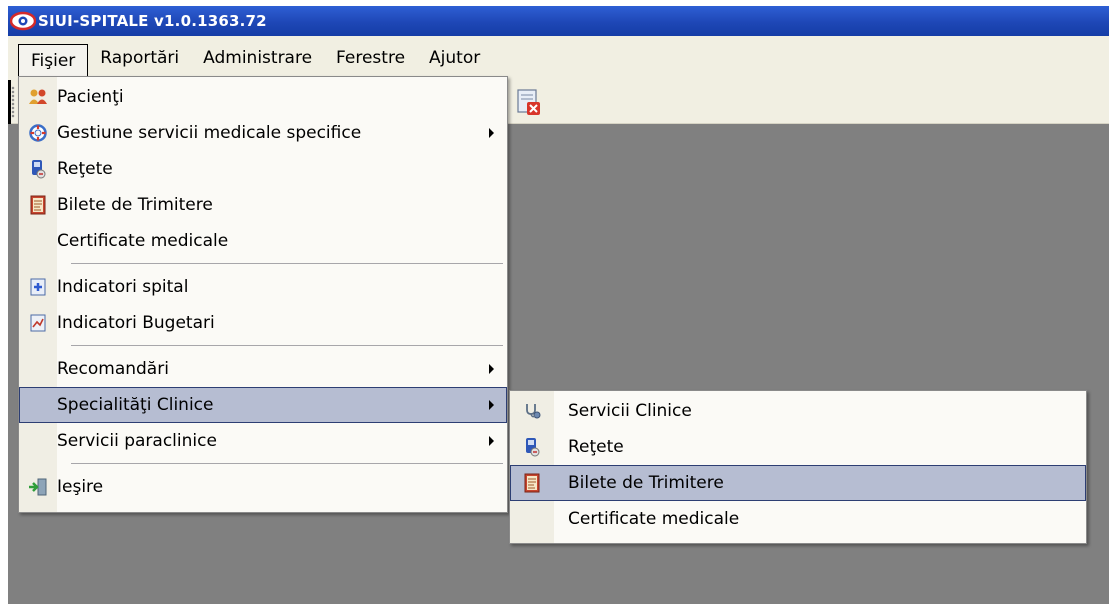  What do you see at coordinates (13, 102) in the screenshot?
I see `toolbar-grip-handle` at bounding box center [13, 102].